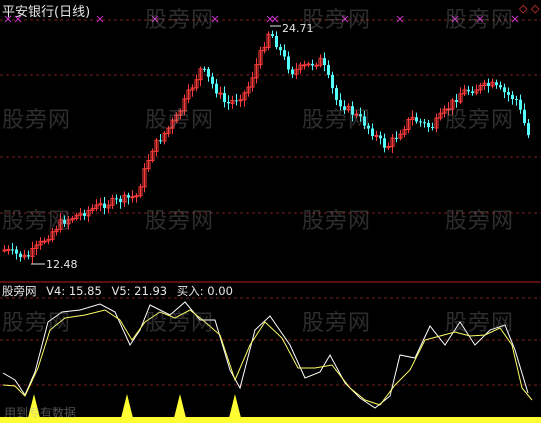  I want to click on indicator-v4: V4: 15.85, so click(74, 291).